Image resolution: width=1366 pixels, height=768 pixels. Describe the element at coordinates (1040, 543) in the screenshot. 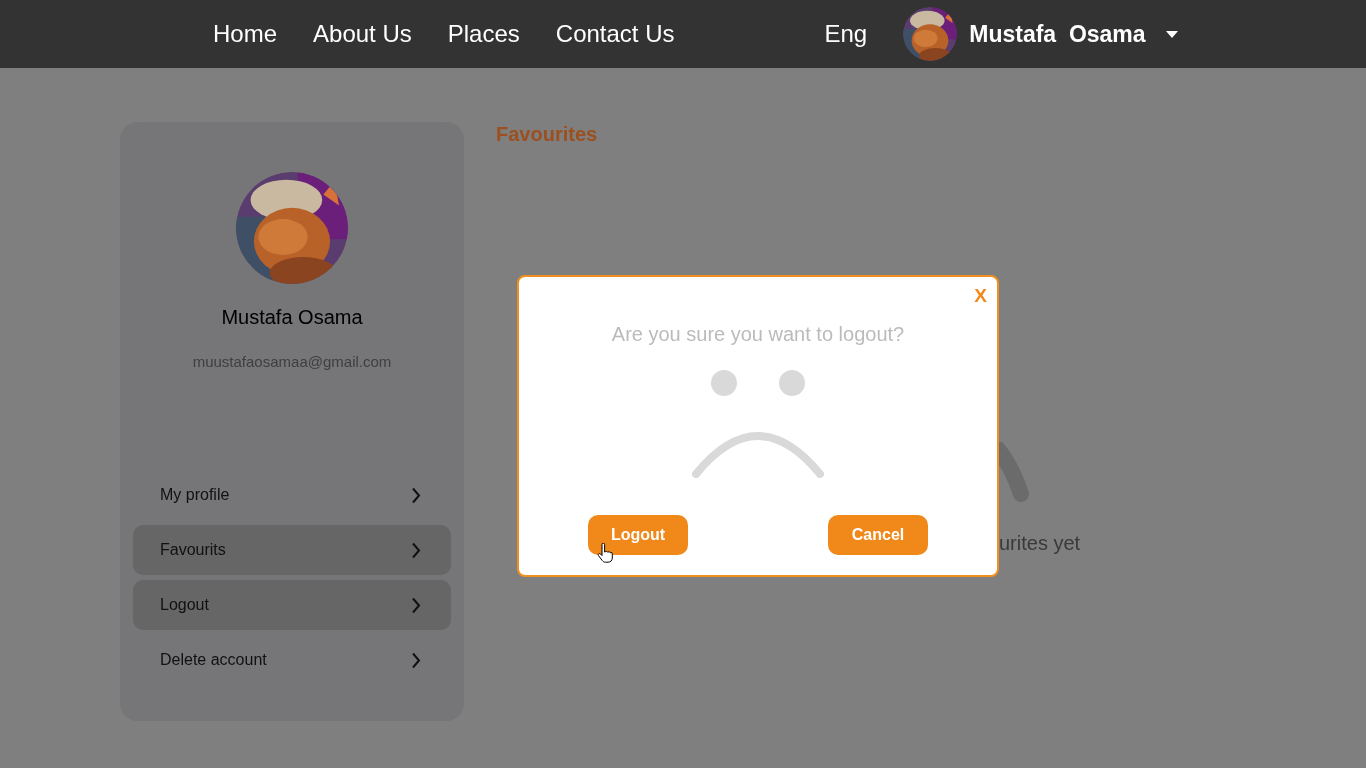

I see `empty-message: urites yet` at that location.